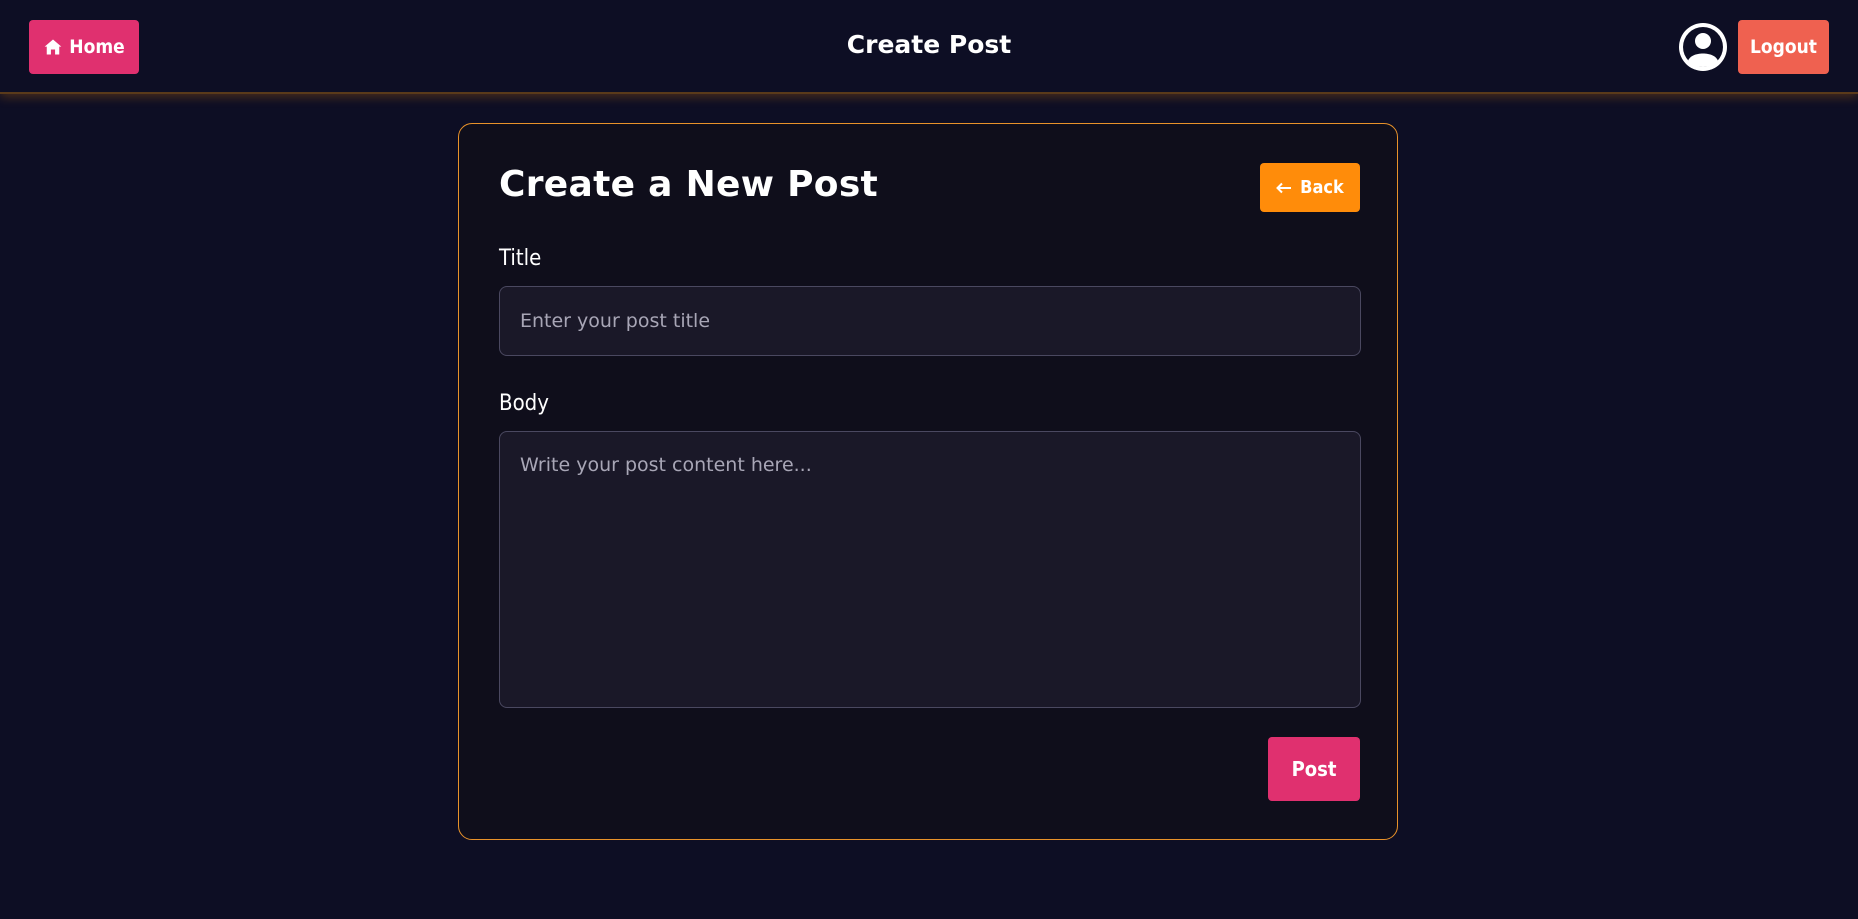 Image resolution: width=1858 pixels, height=919 pixels. I want to click on logout-button-label: Logout, so click(1783, 47).